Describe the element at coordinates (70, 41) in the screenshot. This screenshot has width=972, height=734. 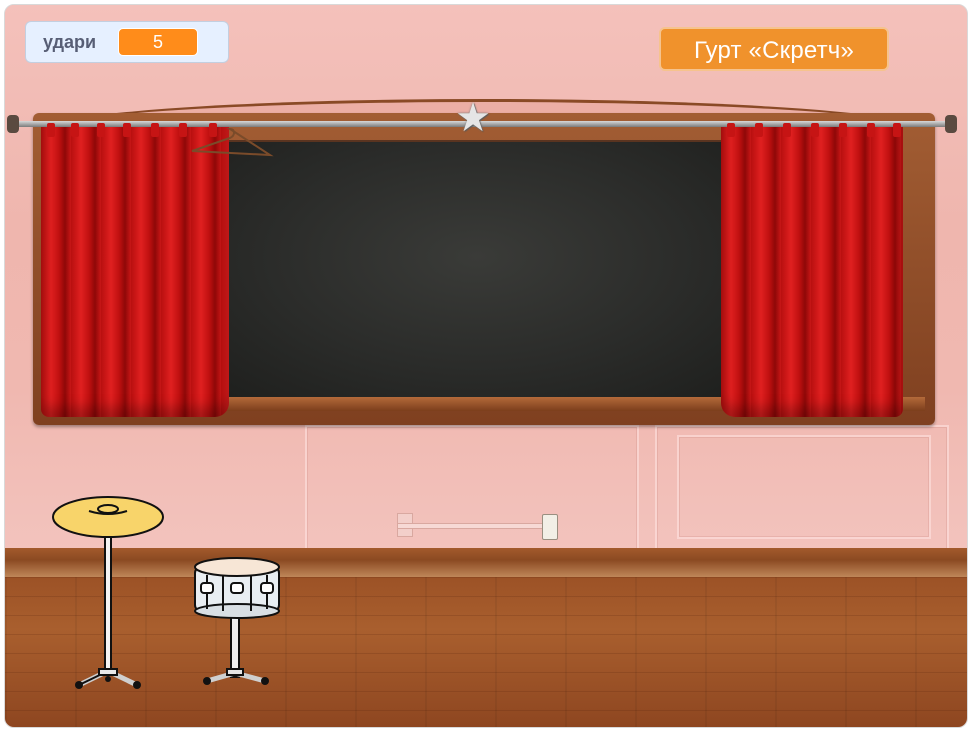
I see `monitor-label: удари` at that location.